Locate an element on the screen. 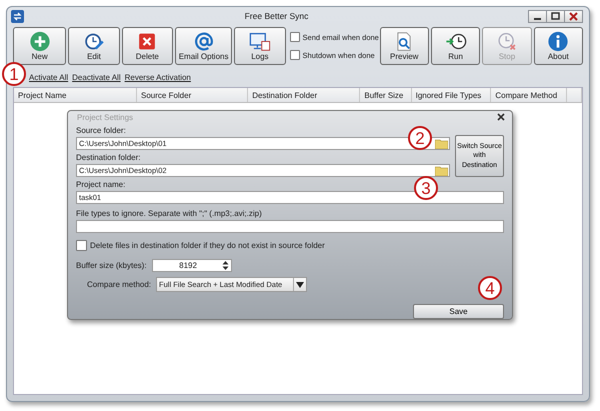  link: Activate All is located at coordinates (48, 77).